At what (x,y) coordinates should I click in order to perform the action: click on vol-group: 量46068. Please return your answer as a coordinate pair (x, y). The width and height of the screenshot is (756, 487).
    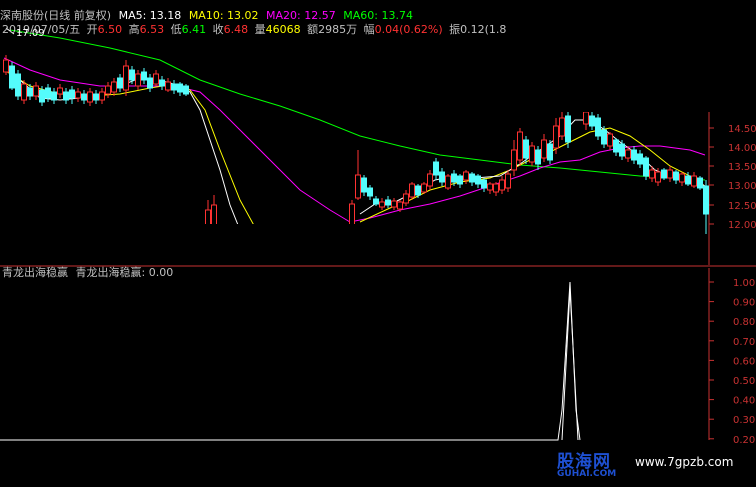
    Looking at the image, I should click on (278, 29).